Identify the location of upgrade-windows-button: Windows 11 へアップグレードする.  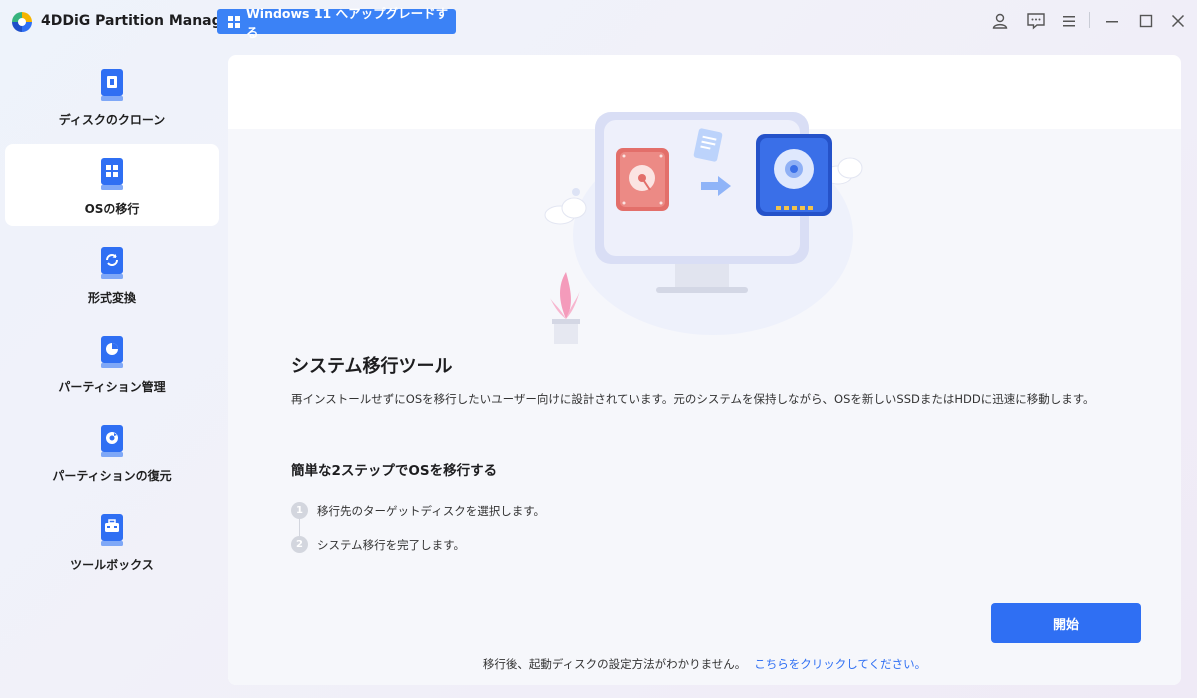
(336, 23).